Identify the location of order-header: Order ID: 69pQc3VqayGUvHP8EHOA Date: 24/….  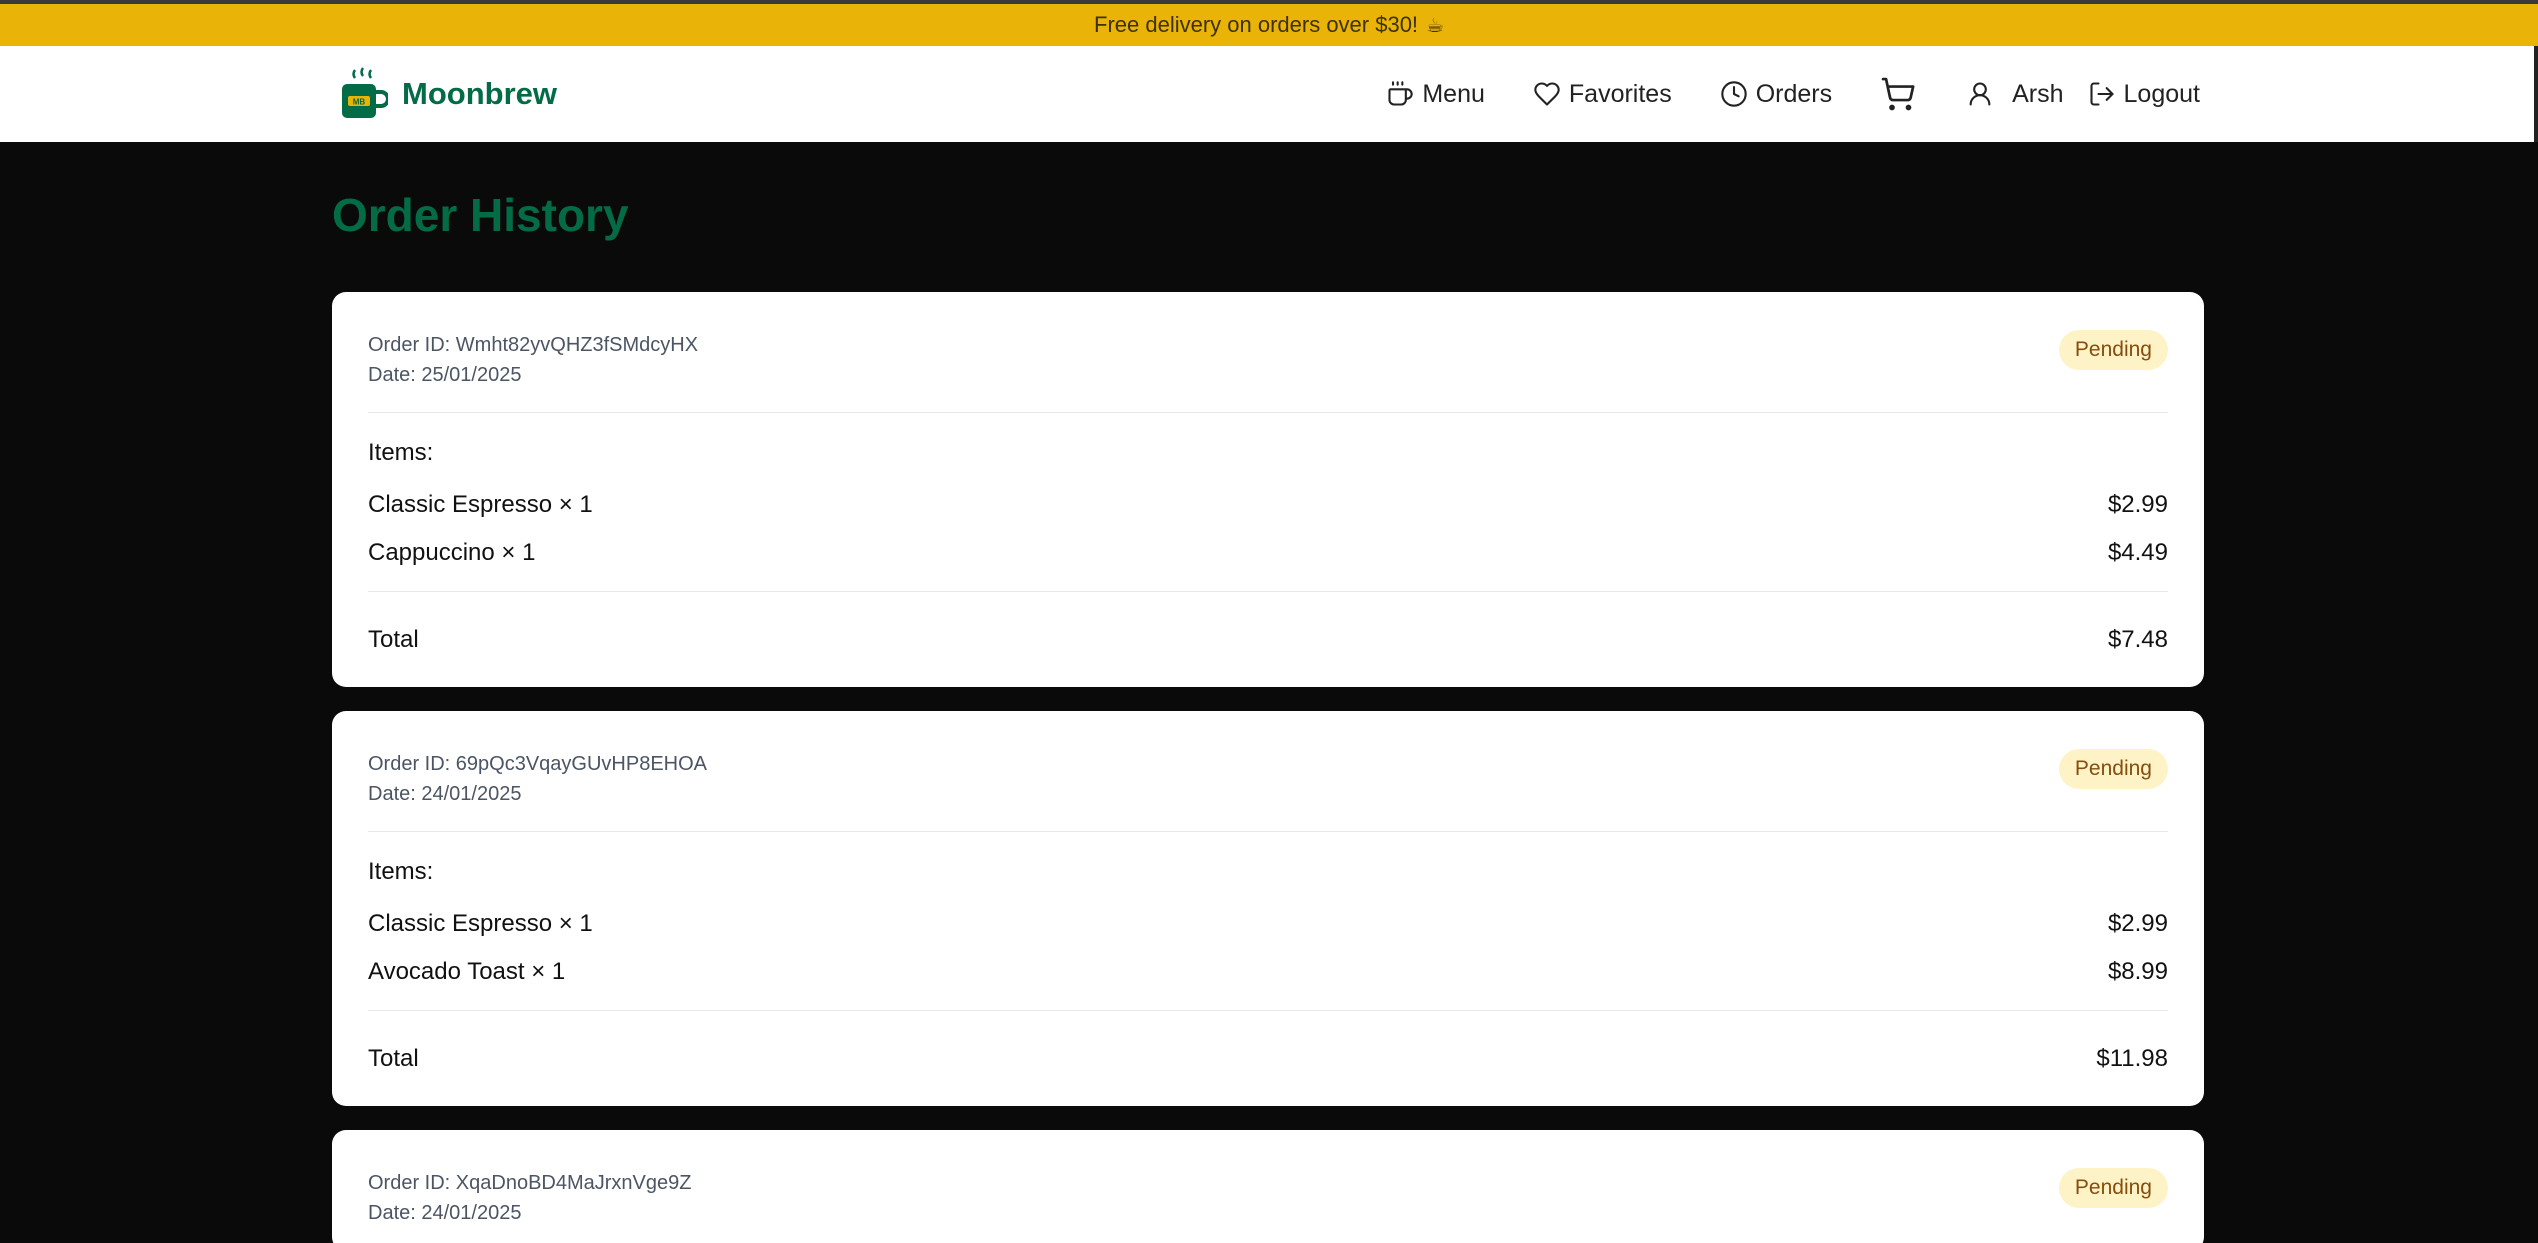
(1268, 771).